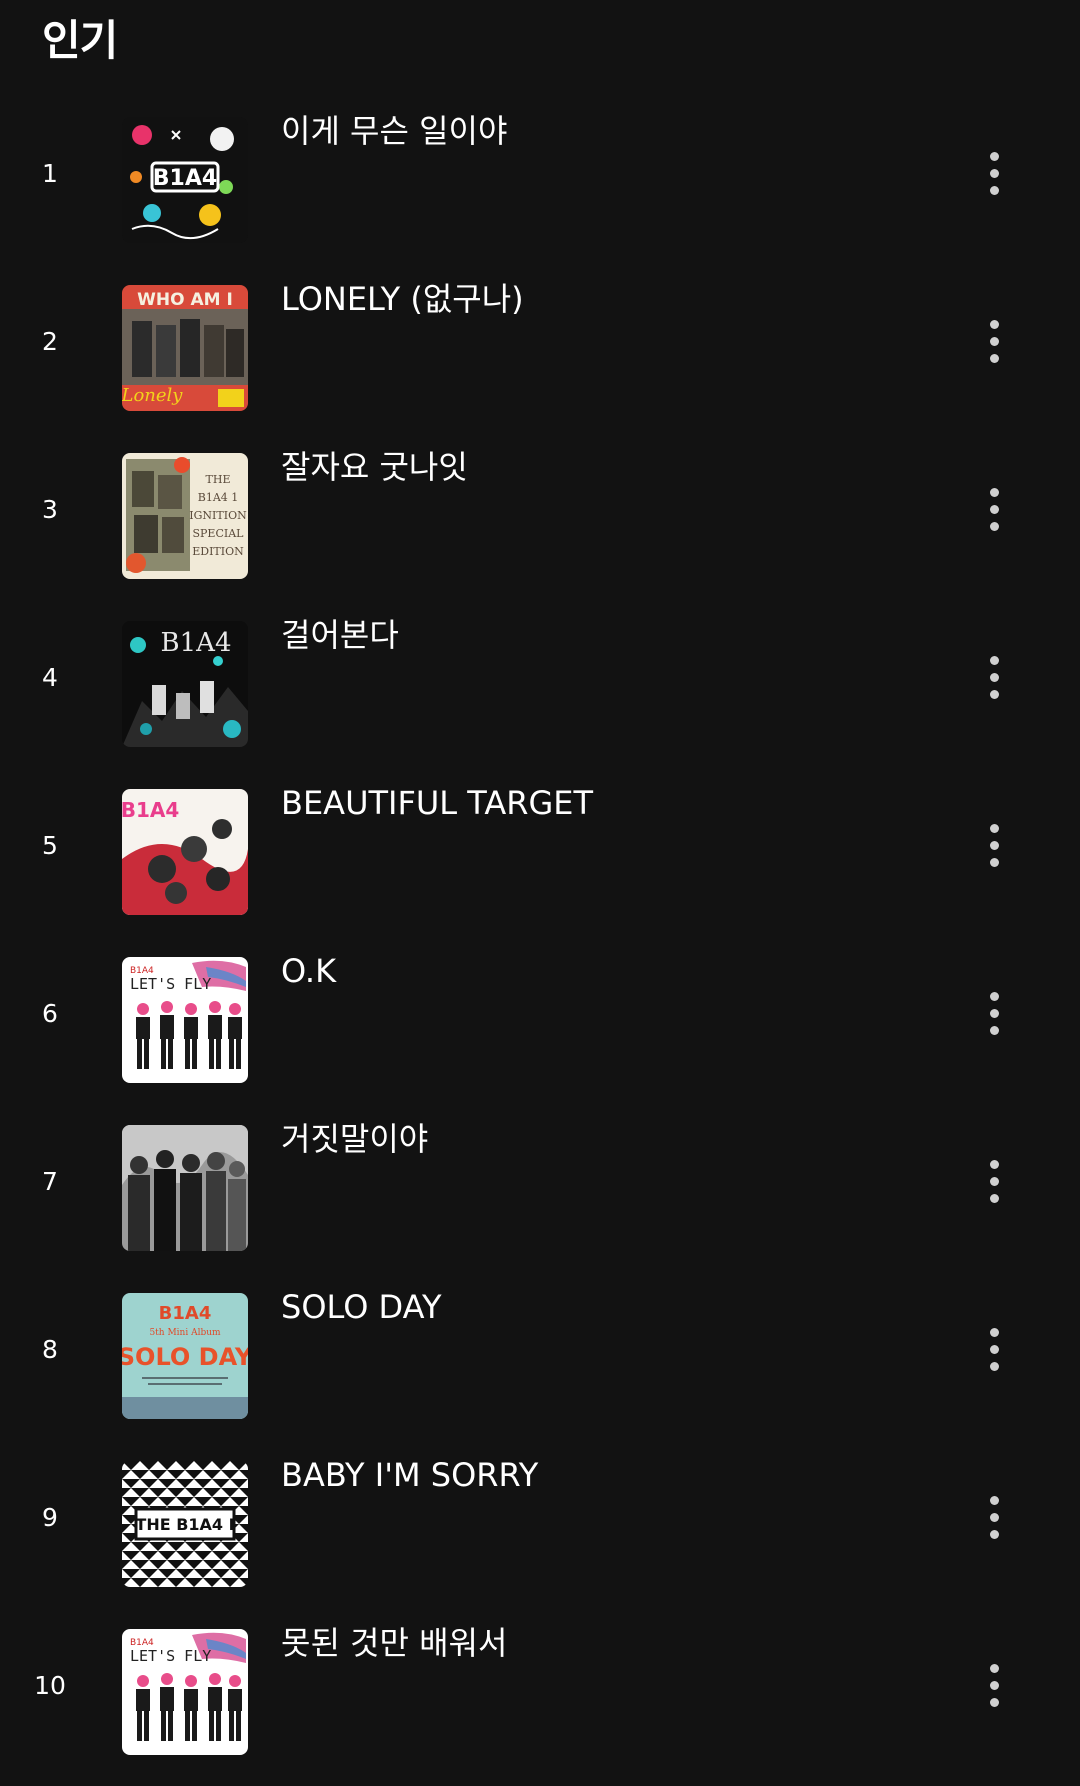 This screenshot has width=1080, height=1786. Describe the element at coordinates (340, 635) in the screenshot. I see `track-title: 걸어본다` at that location.